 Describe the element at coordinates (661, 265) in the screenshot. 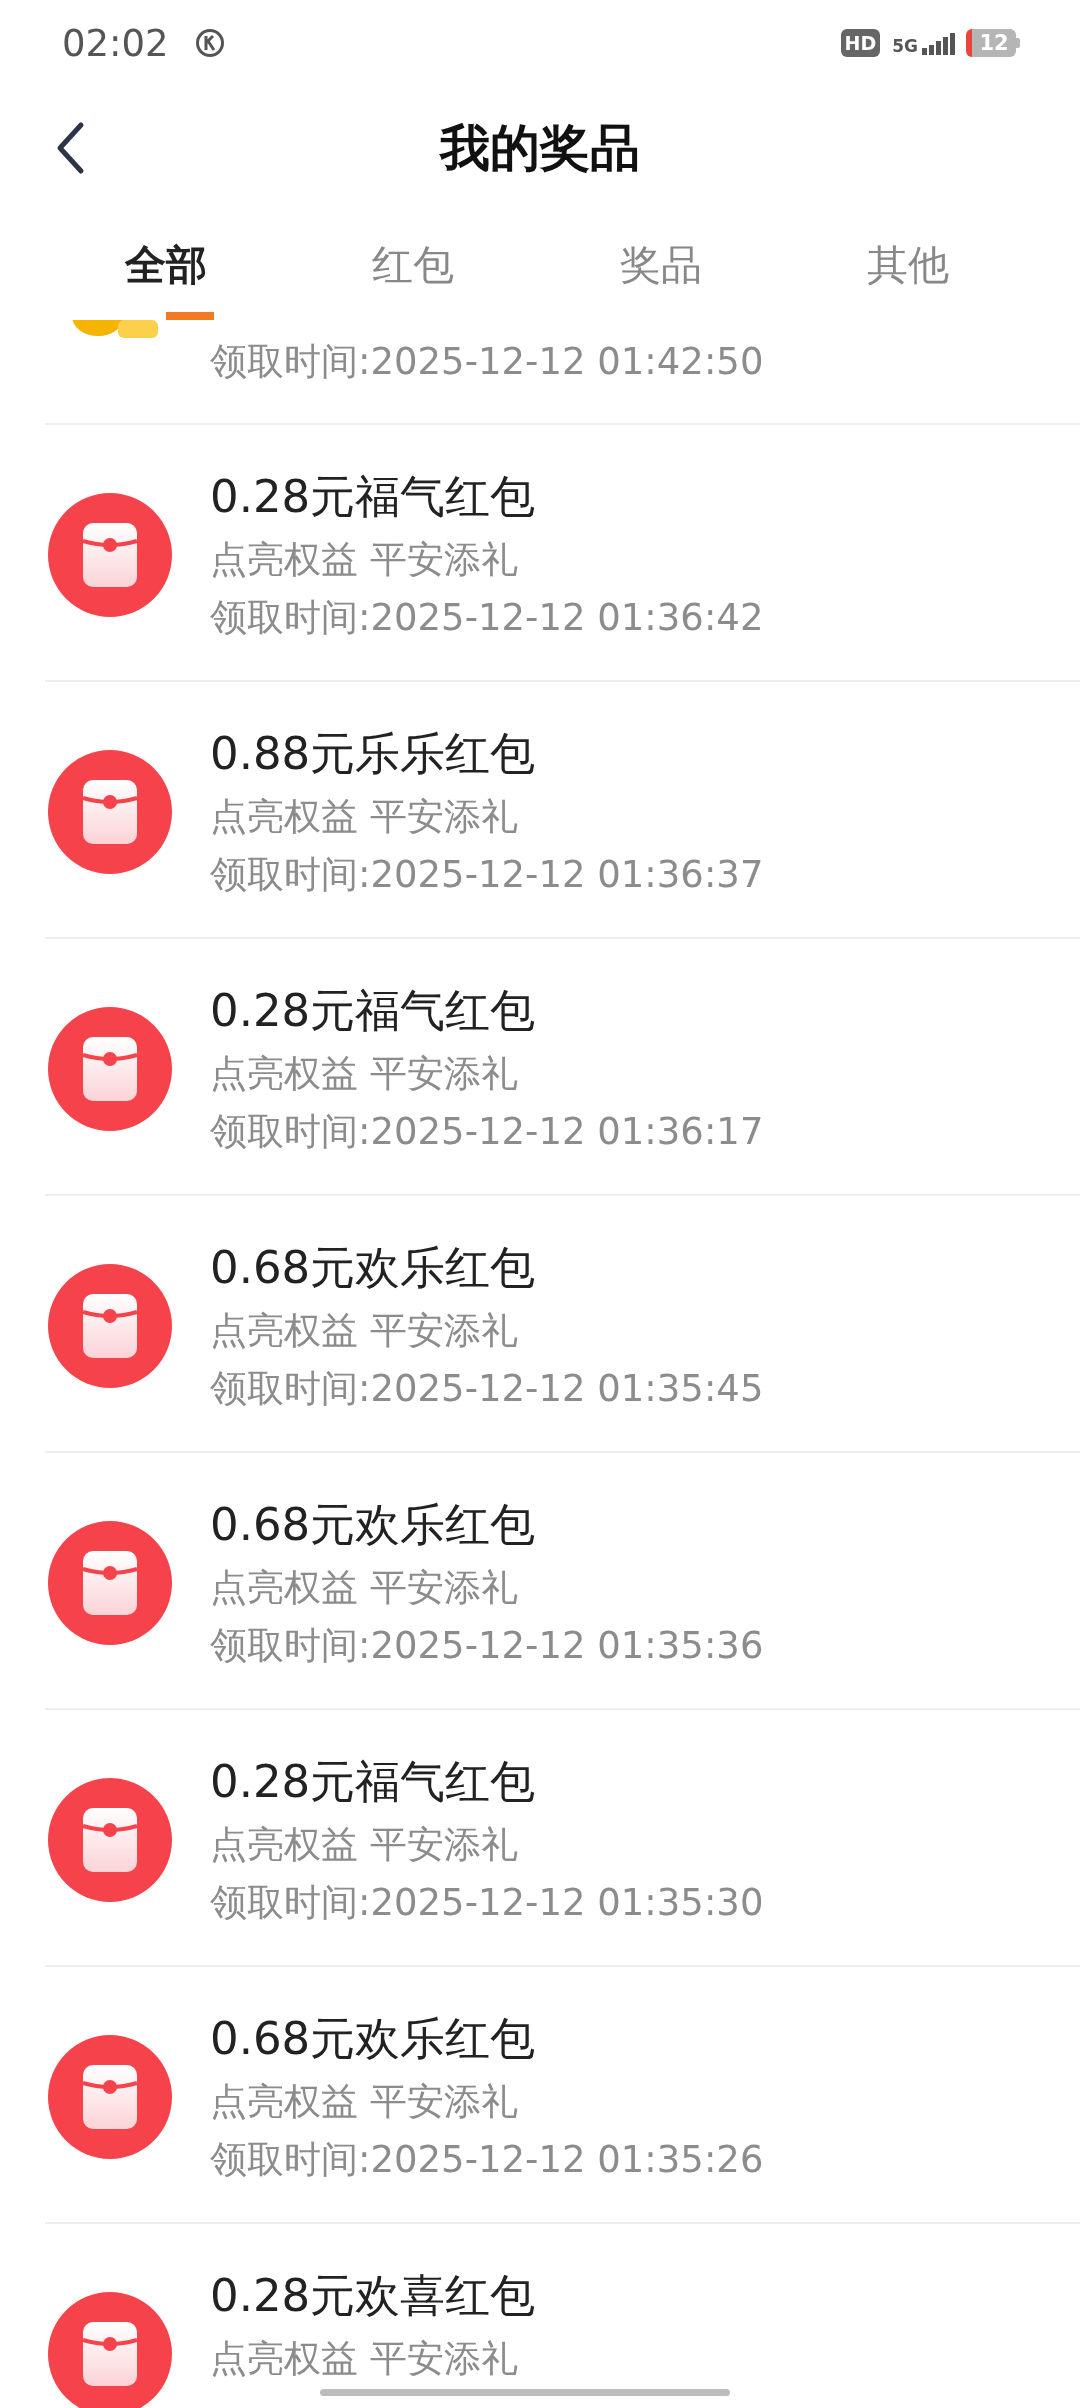

I see `tab: 奖品` at that location.